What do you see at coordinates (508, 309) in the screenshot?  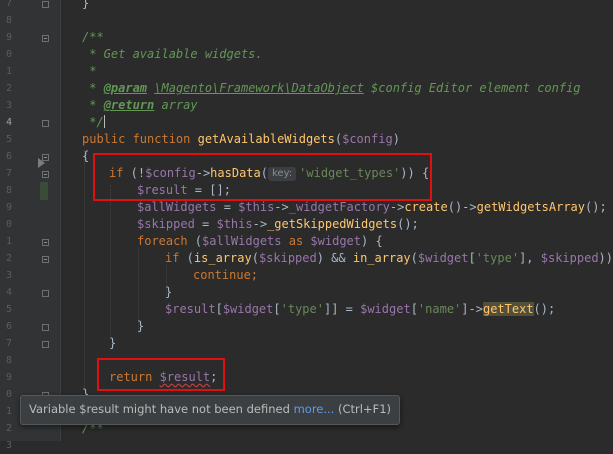 I see `highlighted-method: getText` at bounding box center [508, 309].